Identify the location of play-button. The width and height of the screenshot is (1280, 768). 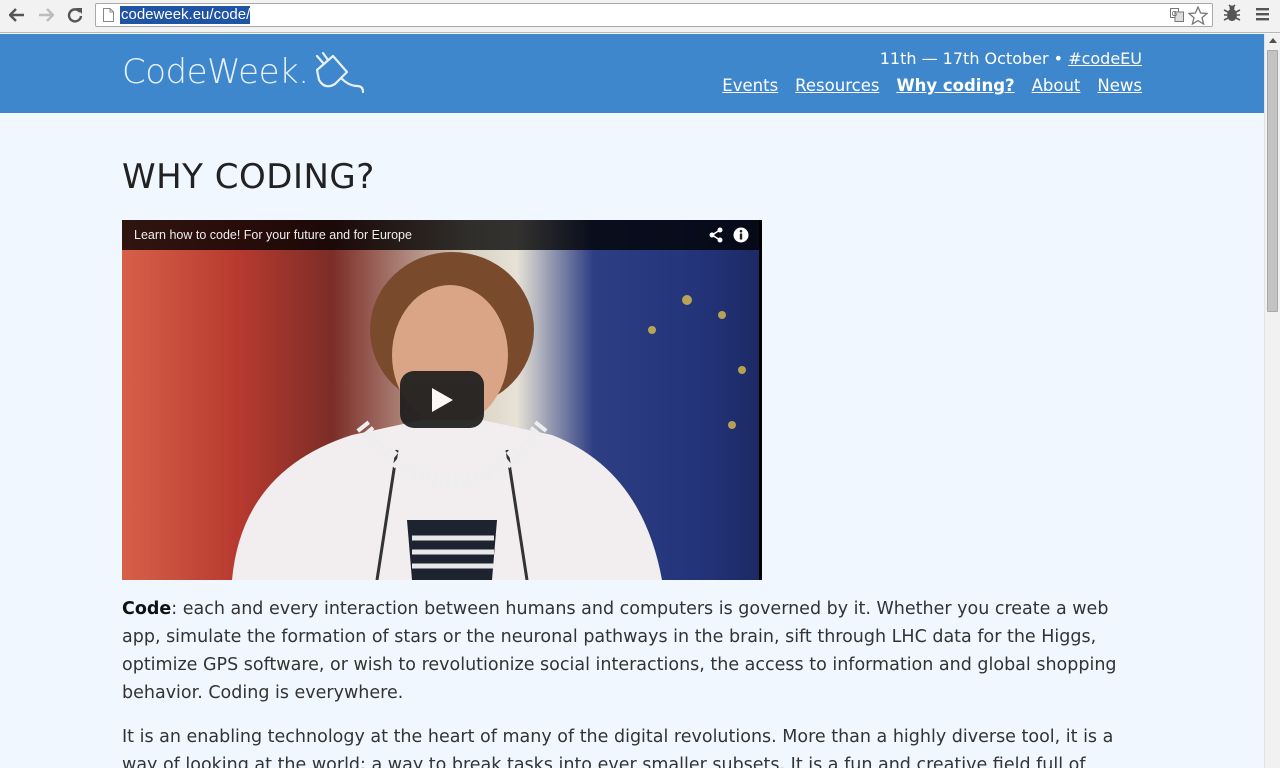
(442, 399).